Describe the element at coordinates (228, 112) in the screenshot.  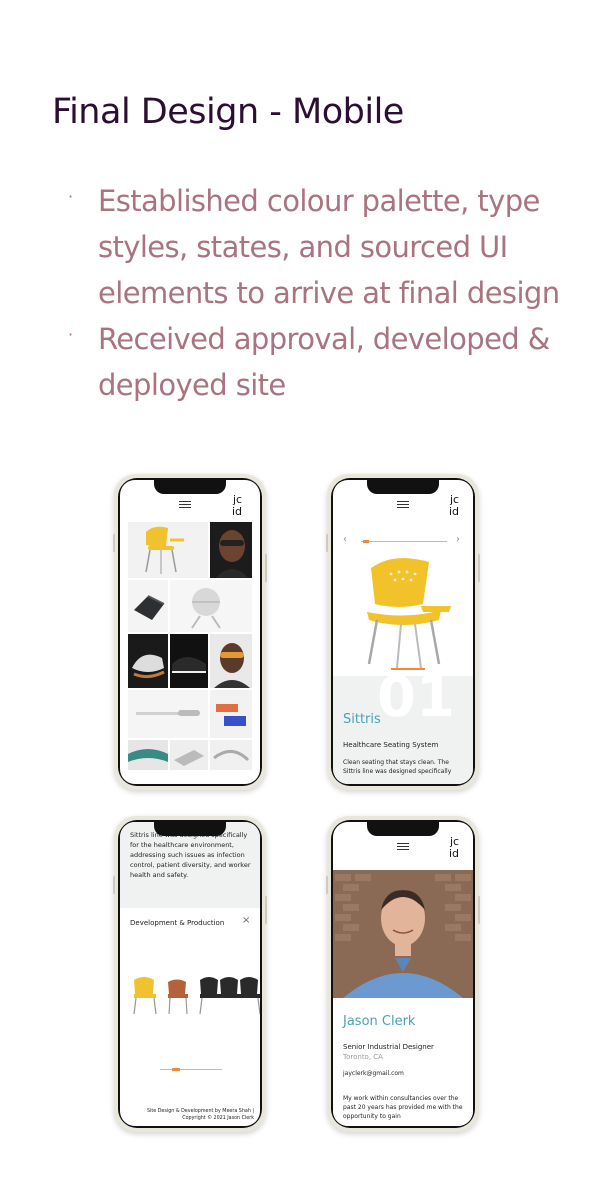
I see `page-title: Final Design - Mobile` at that location.